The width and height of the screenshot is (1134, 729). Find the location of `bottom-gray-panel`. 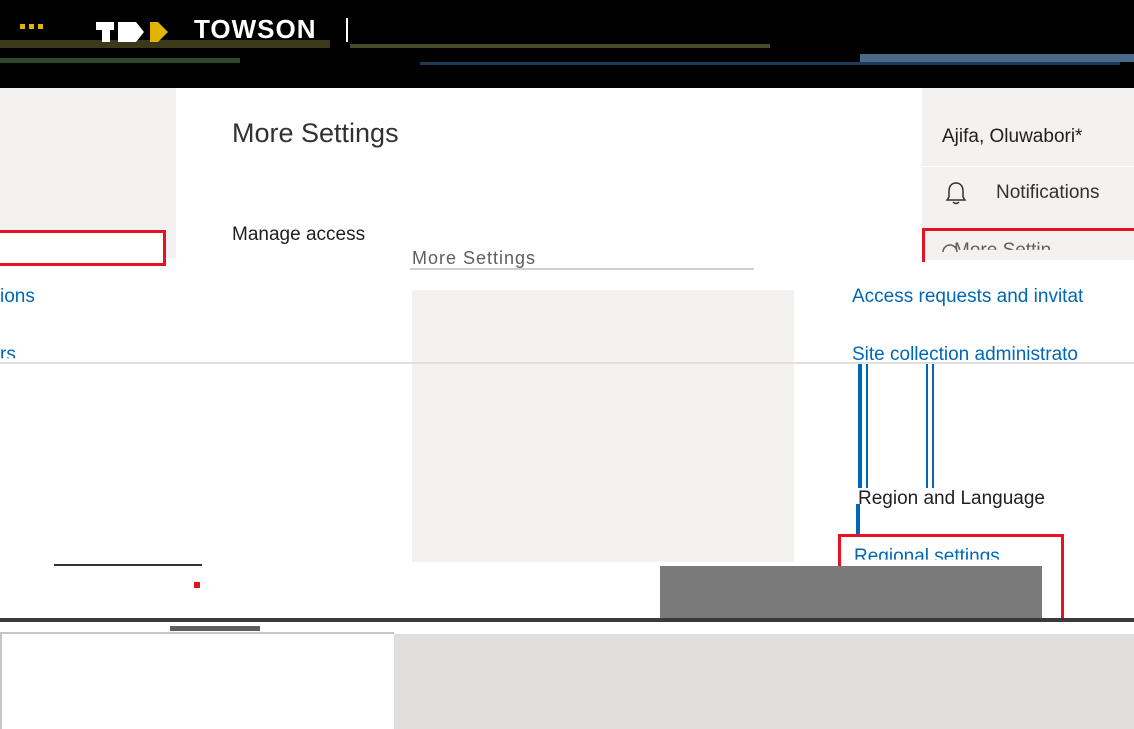

bottom-gray-panel is located at coordinates (764, 681).